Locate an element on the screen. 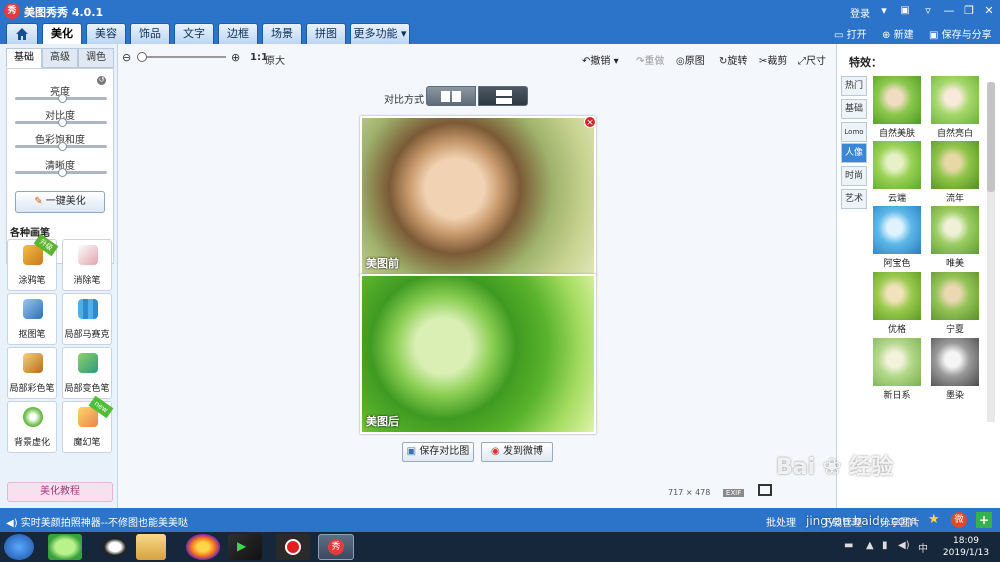 The height and width of the screenshot is (562, 1000). tab-collage: 拼图 is located at coordinates (326, 33).